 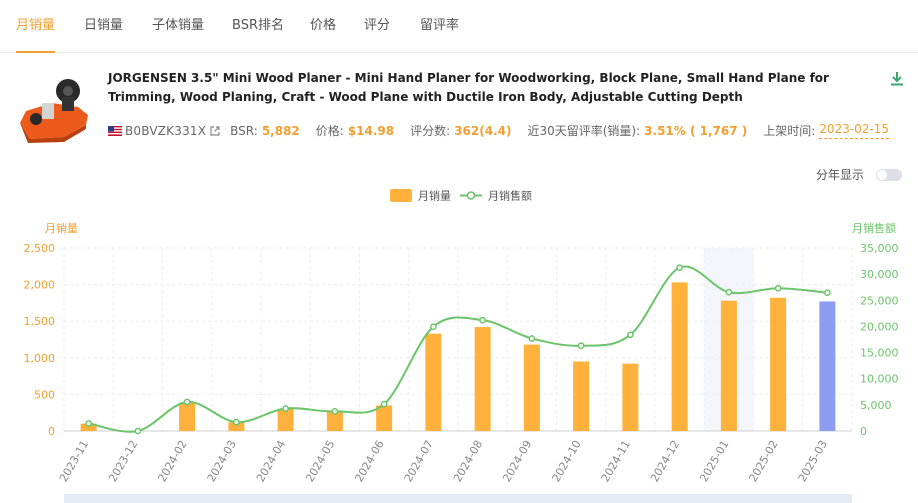 What do you see at coordinates (244, 131) in the screenshot?
I see `bsr-label: BSR:` at bounding box center [244, 131].